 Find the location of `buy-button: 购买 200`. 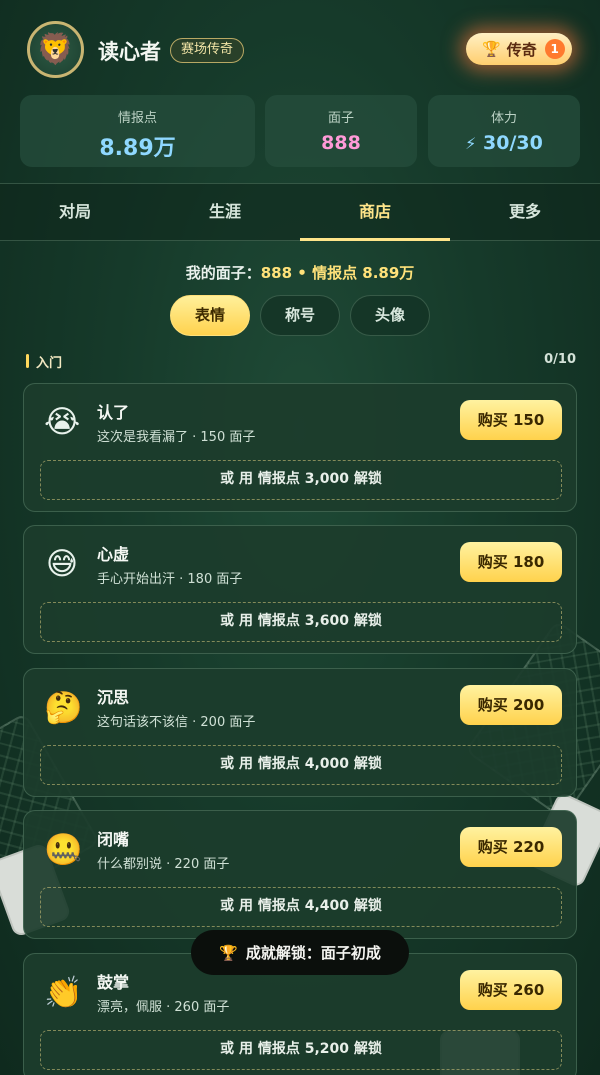

buy-button: 购买 200 is located at coordinates (511, 705).